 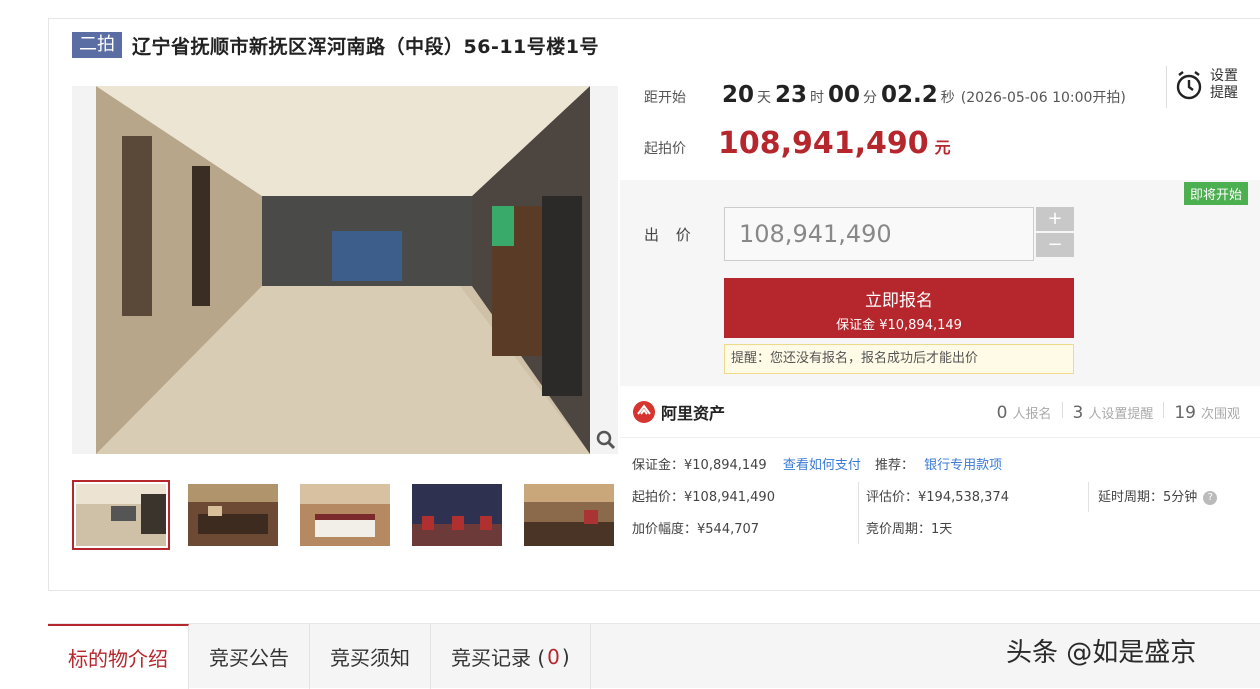 What do you see at coordinates (942, 147) in the screenshot?
I see `start-price-unit: 元` at bounding box center [942, 147].